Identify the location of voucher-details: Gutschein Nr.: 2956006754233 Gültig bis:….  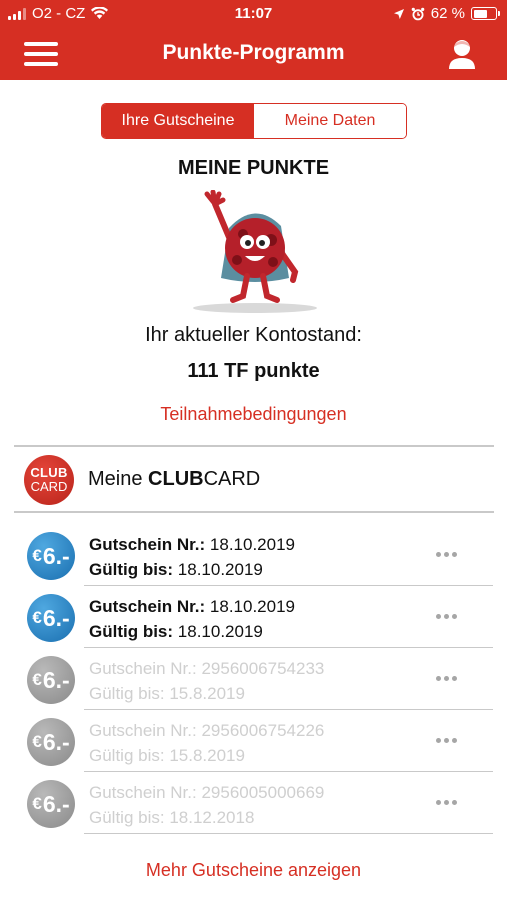
(207, 681).